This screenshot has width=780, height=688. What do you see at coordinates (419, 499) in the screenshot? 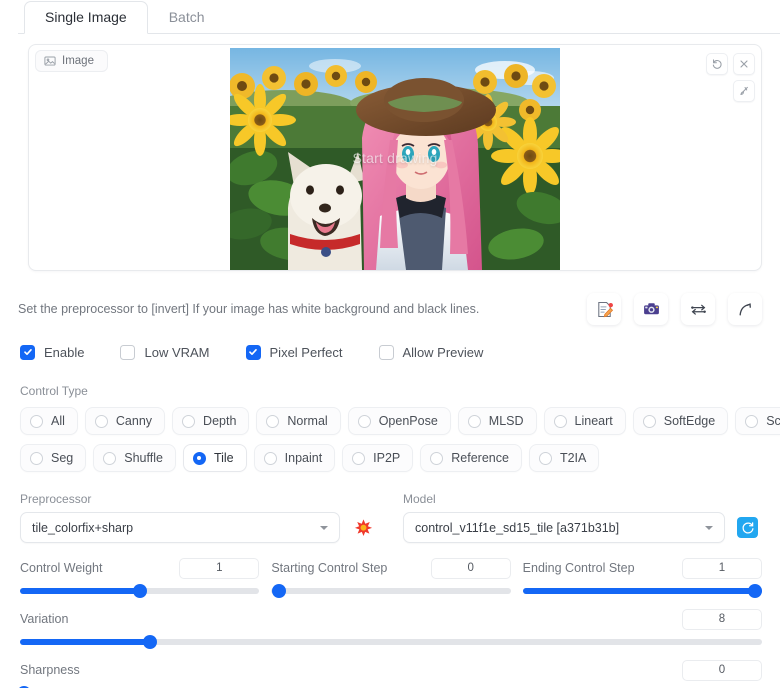
I see `model-label: Model` at bounding box center [419, 499].